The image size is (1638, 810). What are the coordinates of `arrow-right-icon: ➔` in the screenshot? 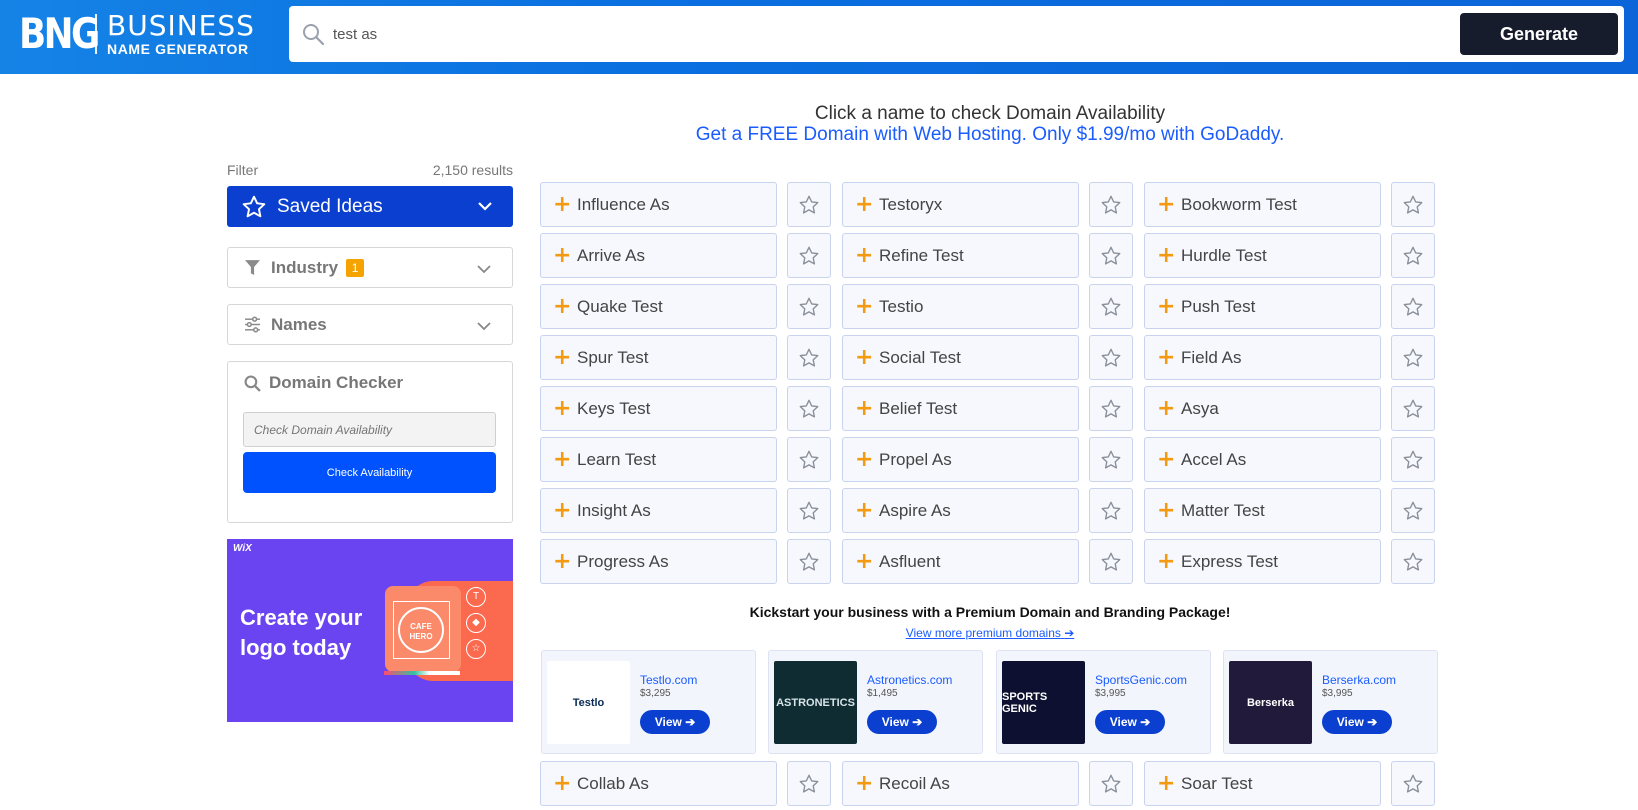 It's located at (1372, 722).